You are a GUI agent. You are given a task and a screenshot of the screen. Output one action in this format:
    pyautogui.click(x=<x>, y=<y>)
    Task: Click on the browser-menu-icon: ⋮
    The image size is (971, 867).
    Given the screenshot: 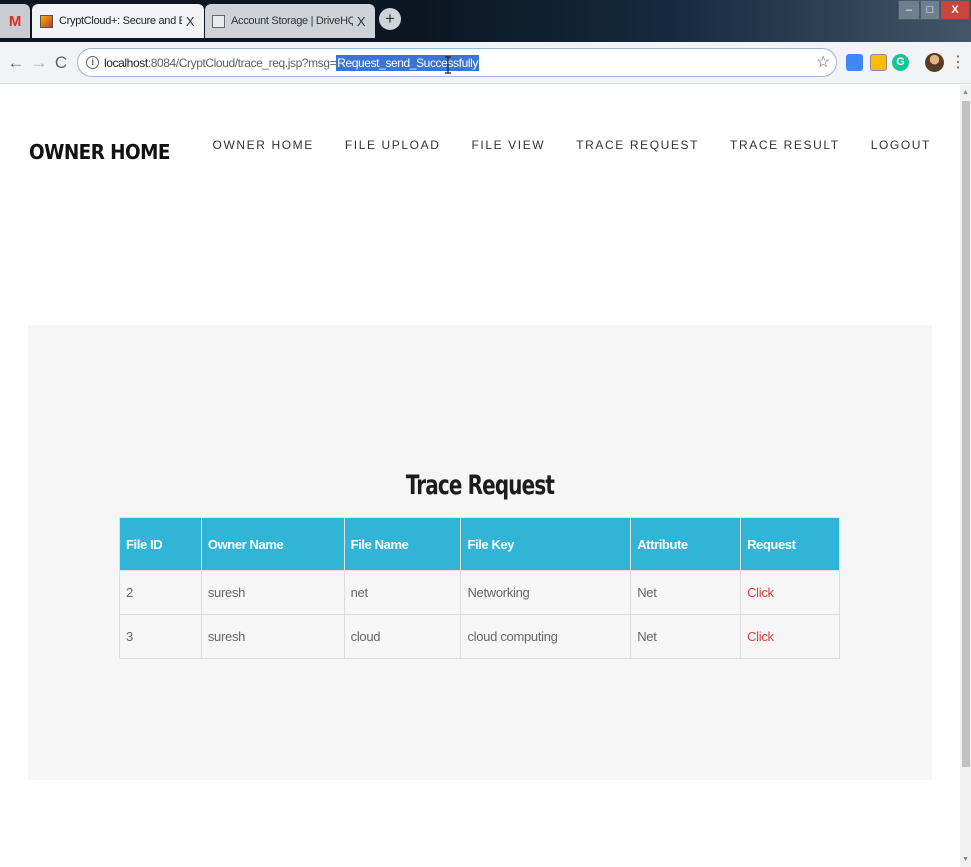 What is the action you would take?
    pyautogui.click(x=958, y=62)
    